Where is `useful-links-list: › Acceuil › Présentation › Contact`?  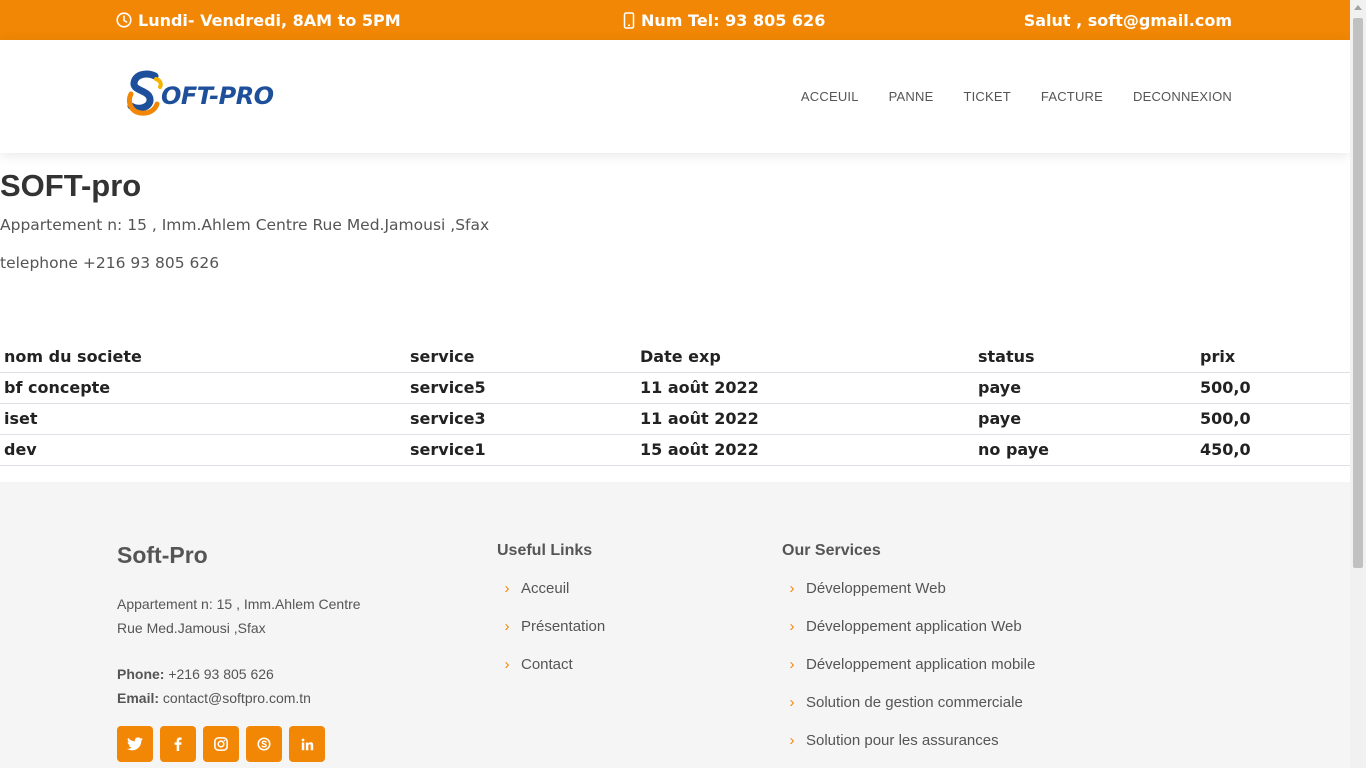 useful-links-list: › Acceuil › Présentation › Contact is located at coordinates (553, 637).